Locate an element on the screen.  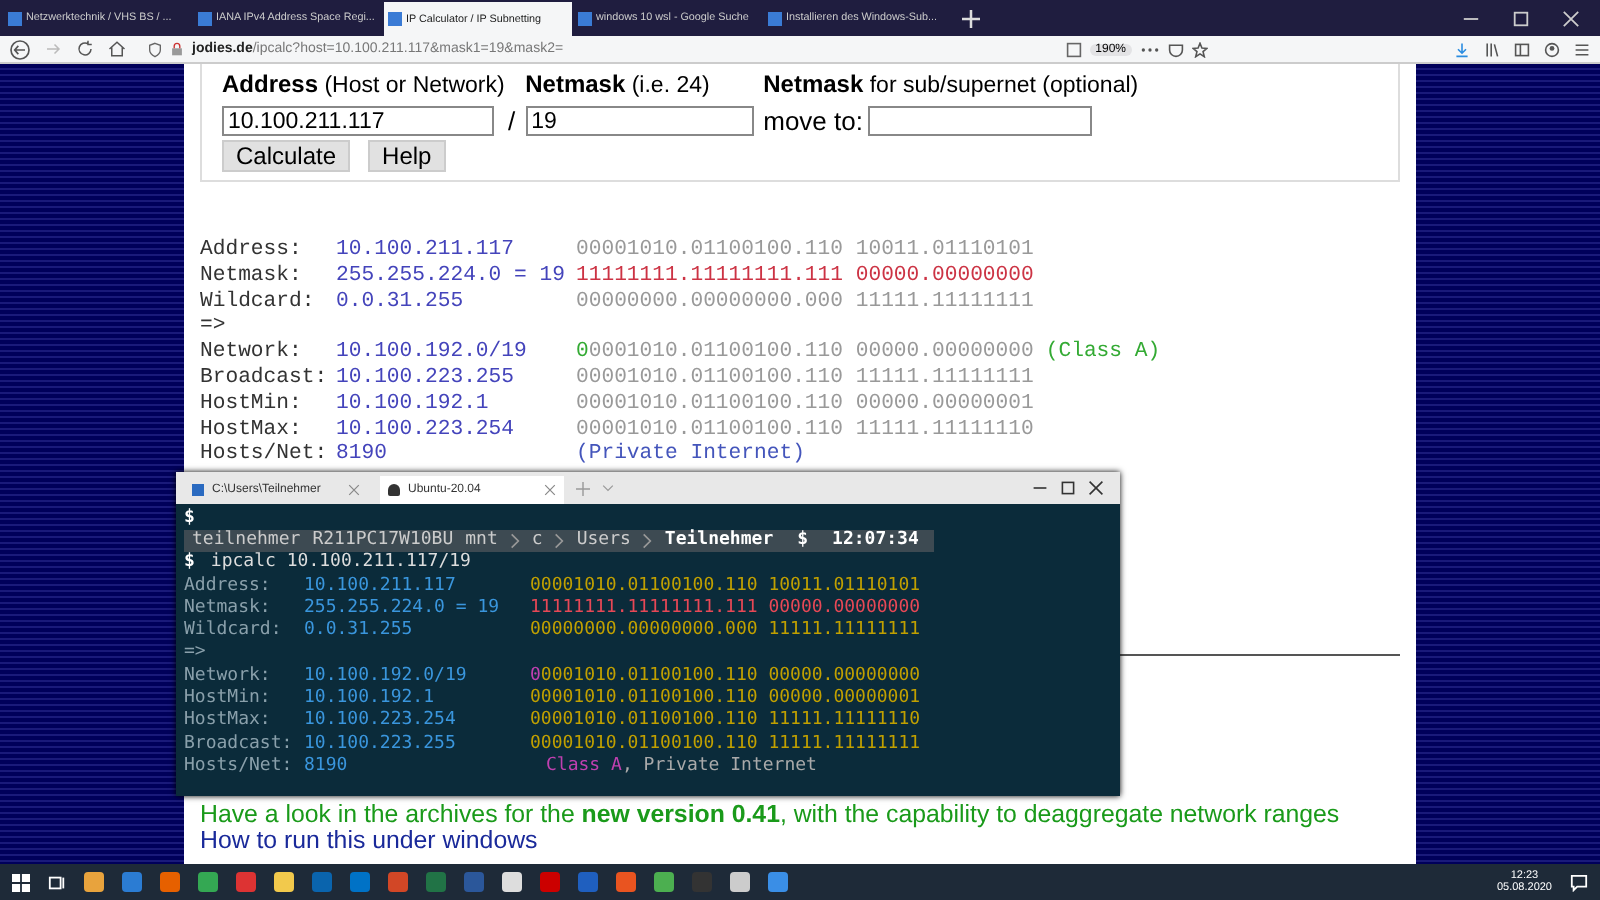
maximize-icon is located at coordinates (1068, 488).